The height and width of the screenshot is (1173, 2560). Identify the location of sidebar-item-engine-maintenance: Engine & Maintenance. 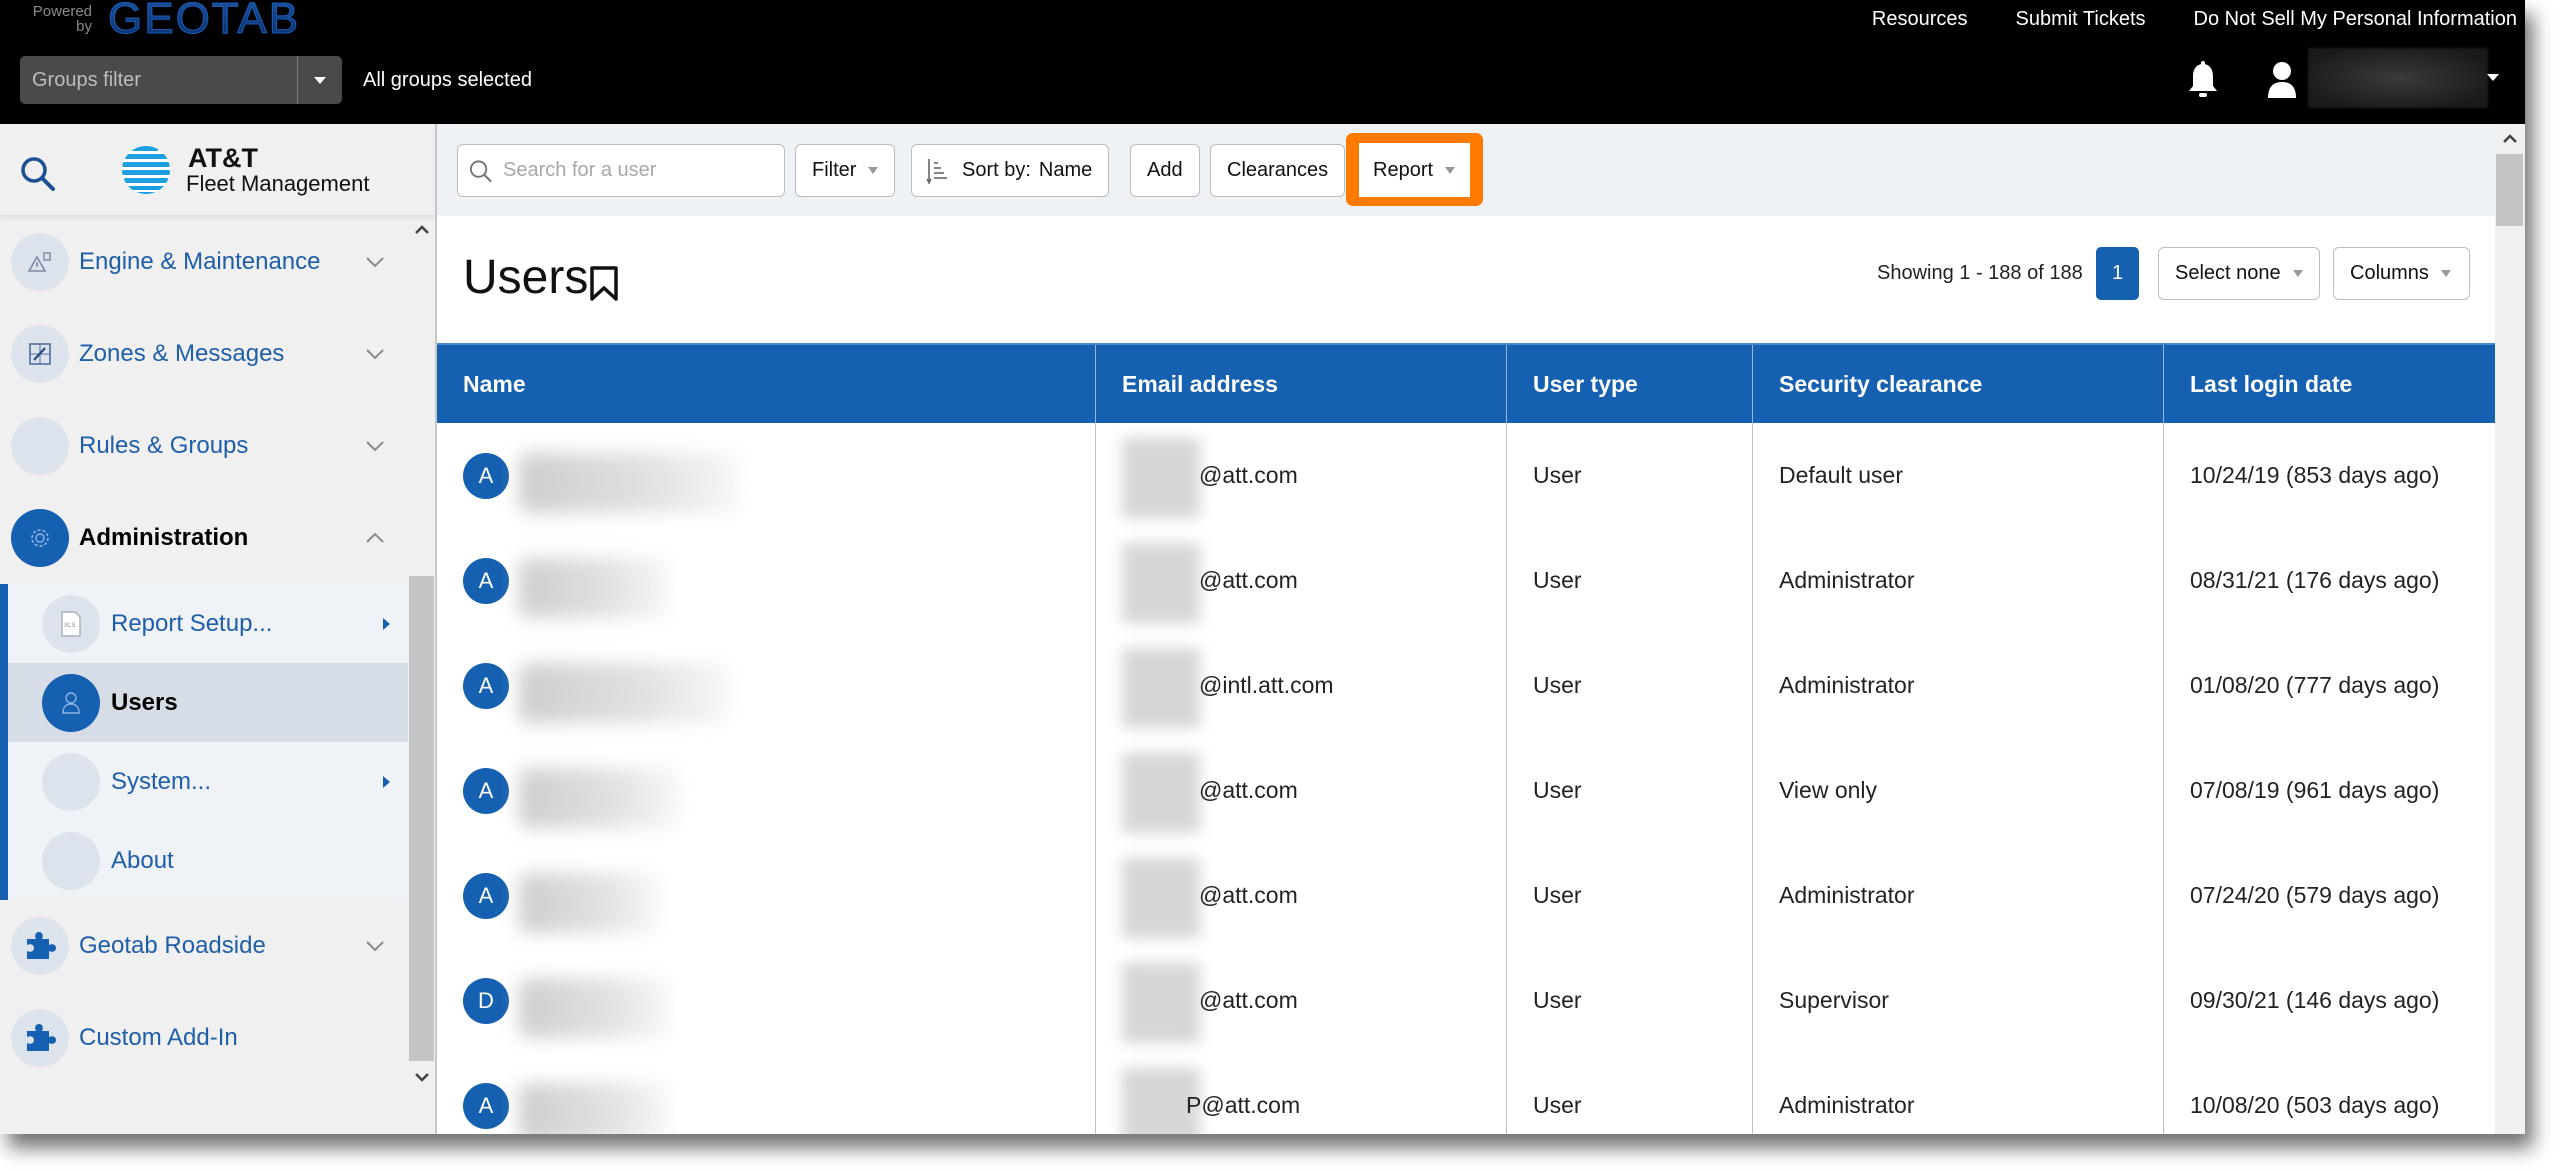
(204, 262).